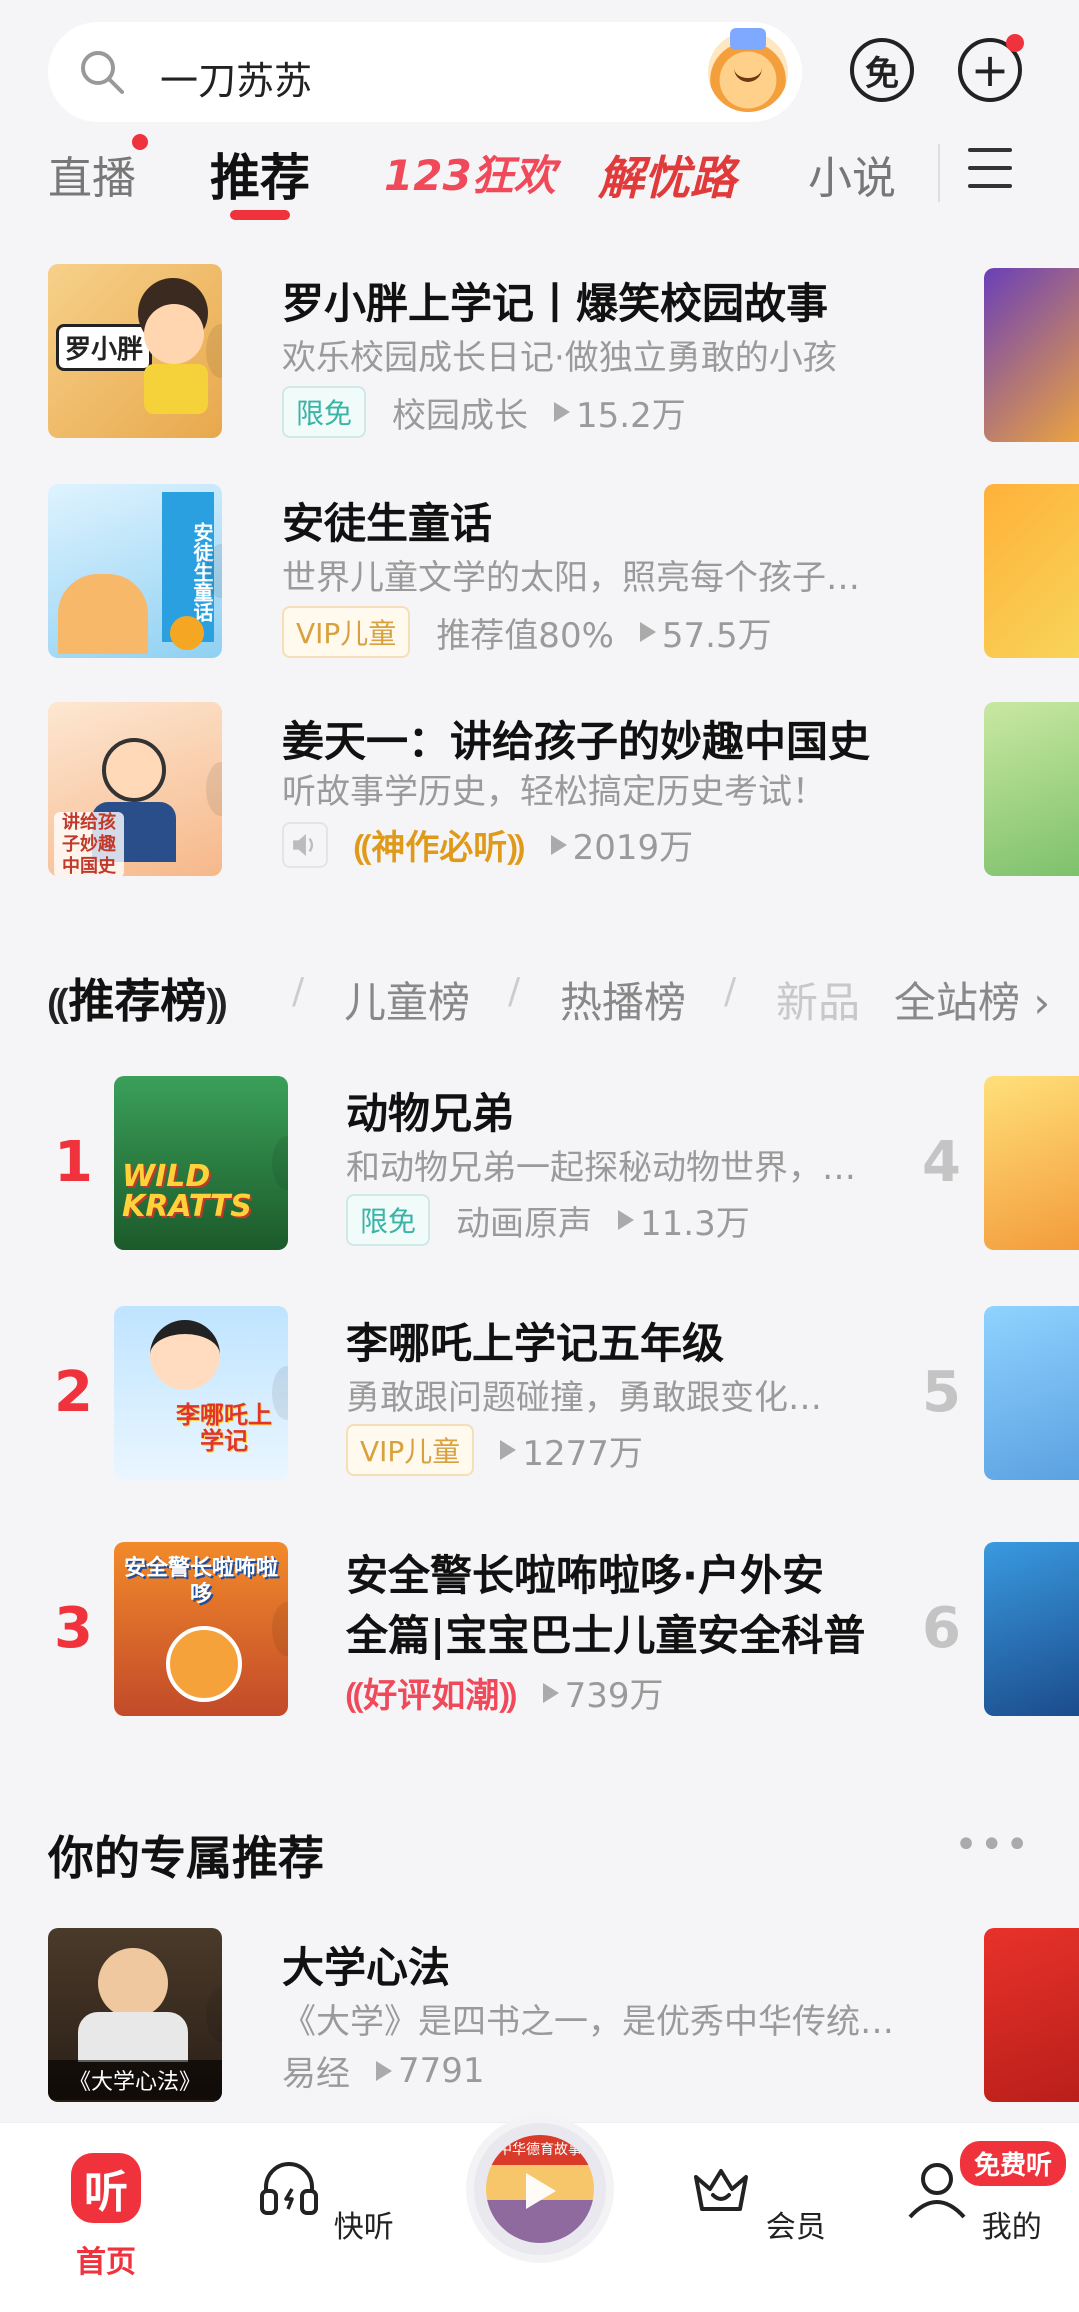  I want to click on side-rank-number: 5, so click(941, 1392).